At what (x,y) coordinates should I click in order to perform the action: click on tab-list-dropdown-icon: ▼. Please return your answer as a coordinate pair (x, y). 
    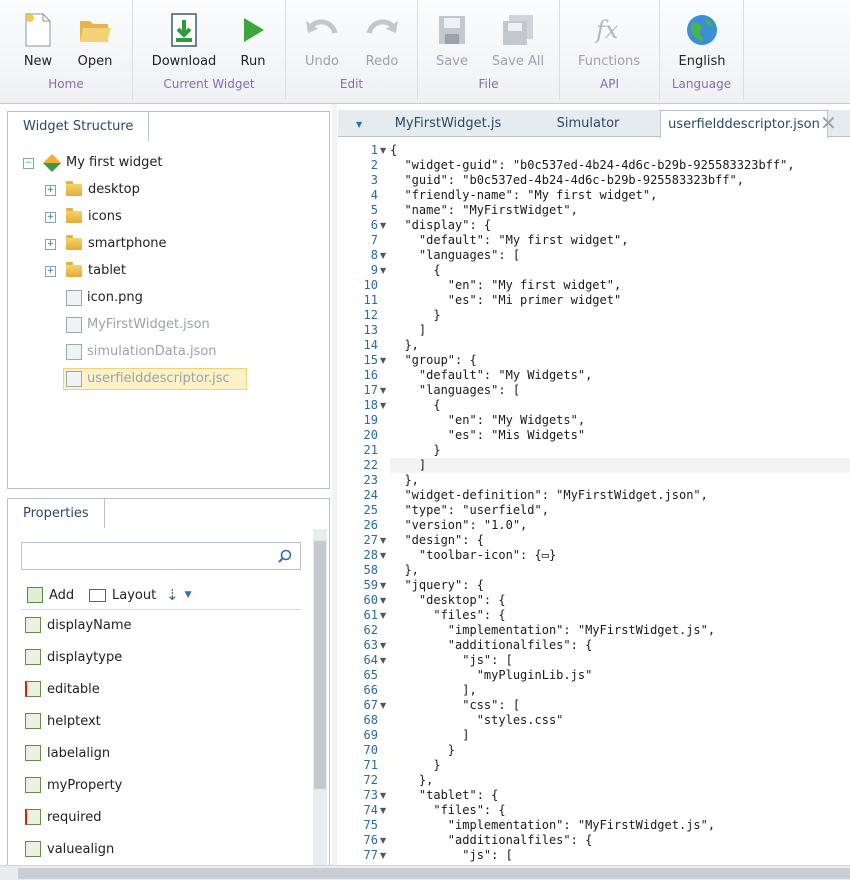
    Looking at the image, I should click on (359, 124).